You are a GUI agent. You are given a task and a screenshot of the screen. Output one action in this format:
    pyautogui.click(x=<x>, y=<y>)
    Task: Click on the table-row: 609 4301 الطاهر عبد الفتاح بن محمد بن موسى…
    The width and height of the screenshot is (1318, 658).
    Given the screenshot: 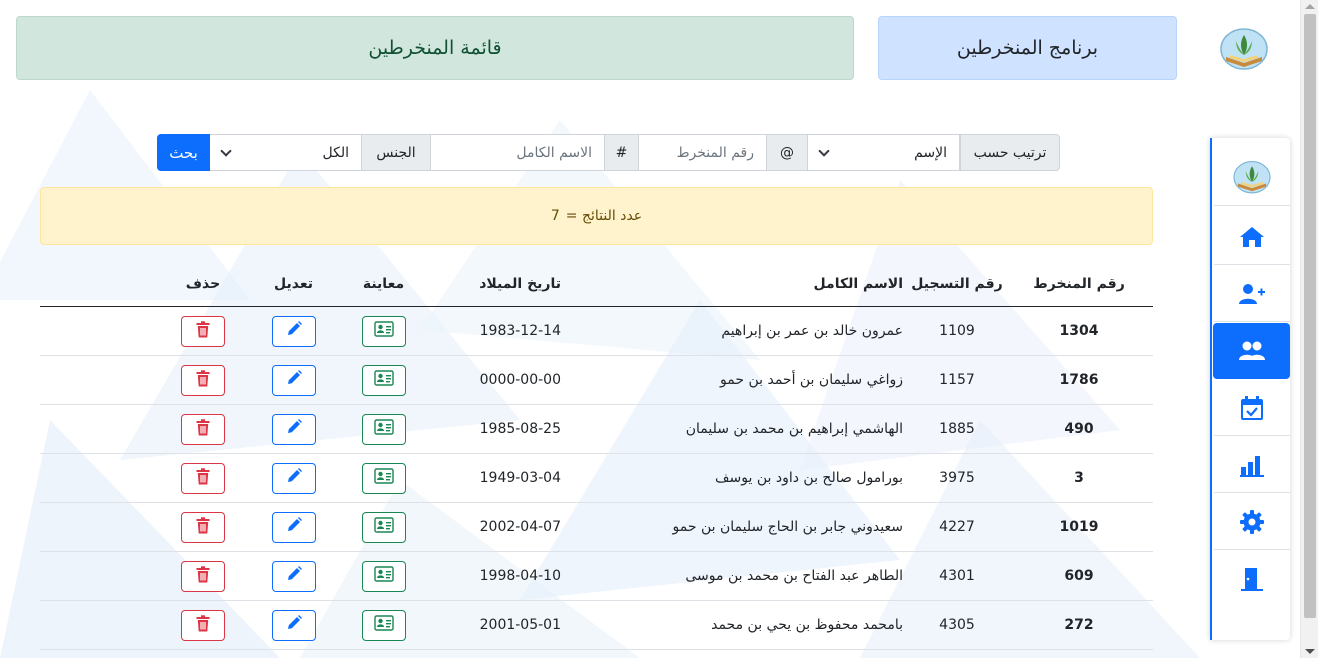 What is the action you would take?
    pyautogui.click(x=596, y=576)
    